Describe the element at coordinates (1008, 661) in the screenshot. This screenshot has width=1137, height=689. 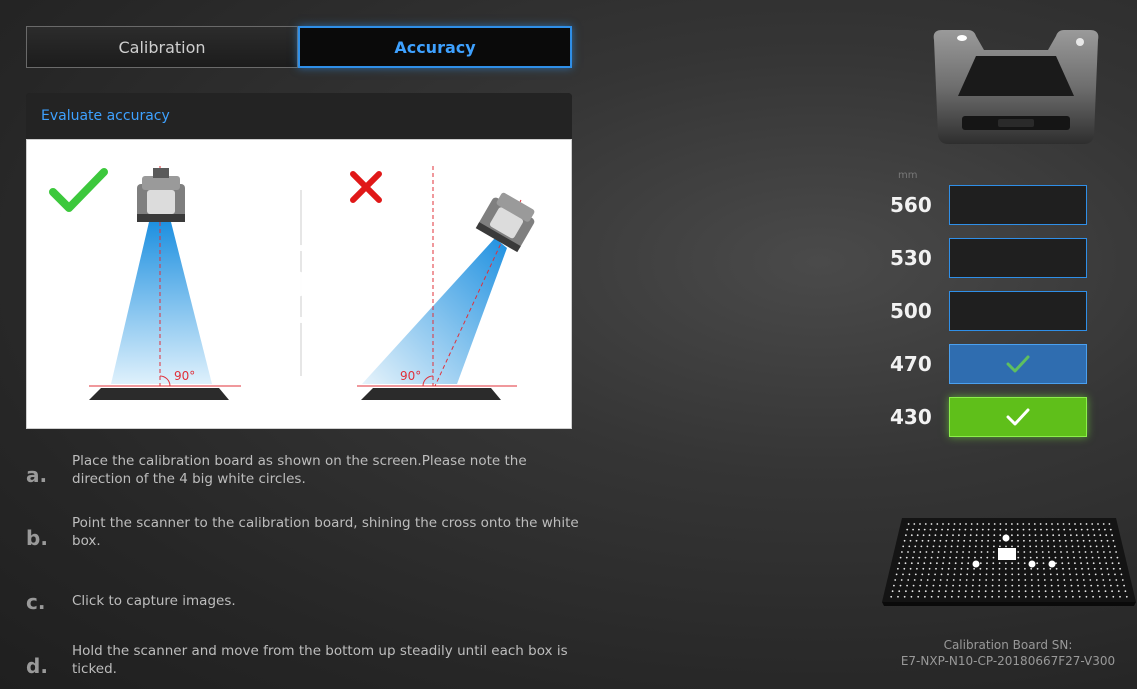
I see `board-sn-value: E7-NXP-N10-CP-20180667F27-V300` at that location.